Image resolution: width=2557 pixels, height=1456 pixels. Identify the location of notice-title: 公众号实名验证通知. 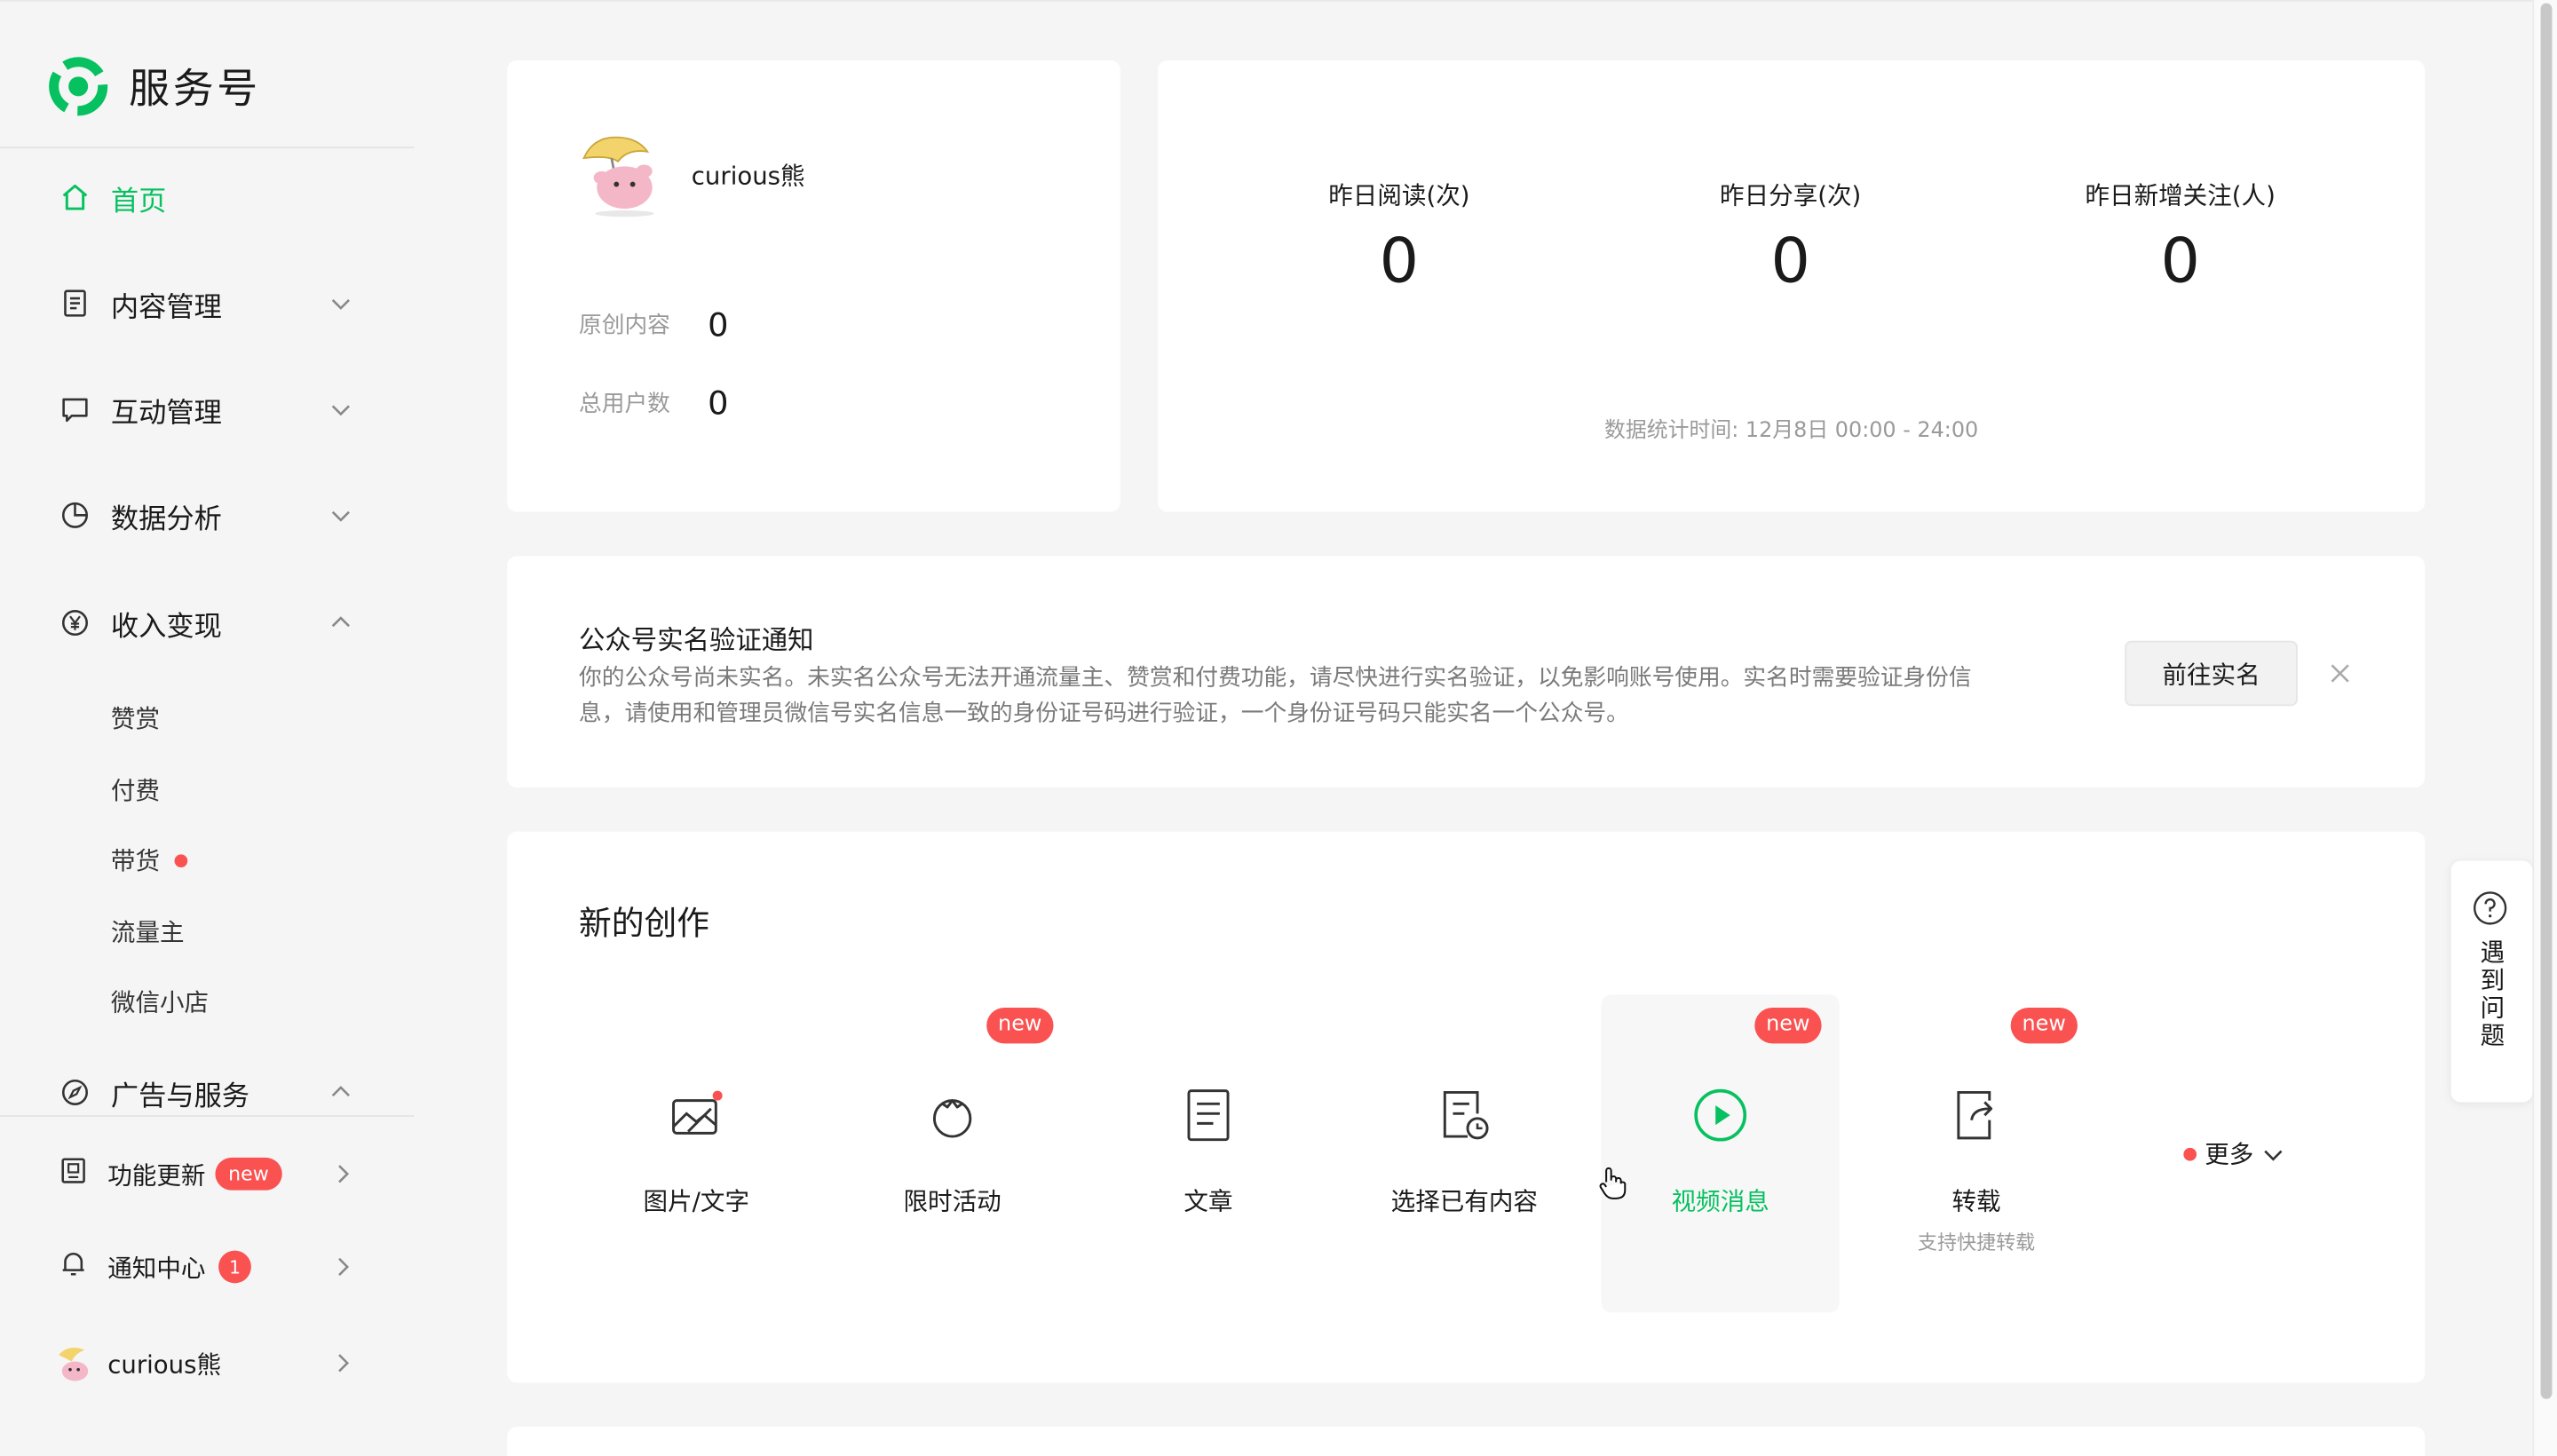
(696, 640).